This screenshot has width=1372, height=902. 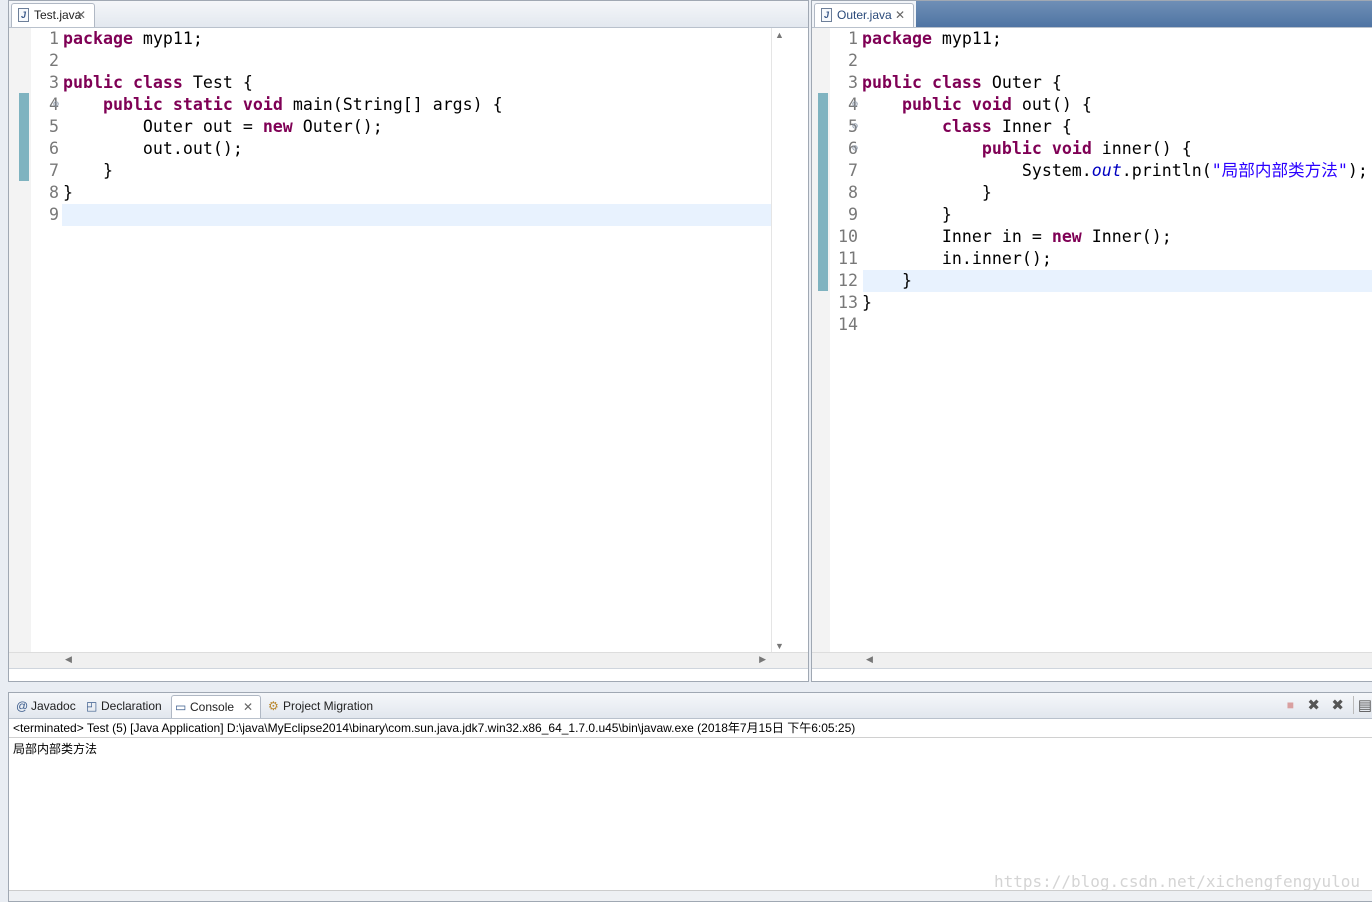 I want to click on watermark: https://blog.csdn.net/xichengfengyulou, so click(x=1176, y=881).